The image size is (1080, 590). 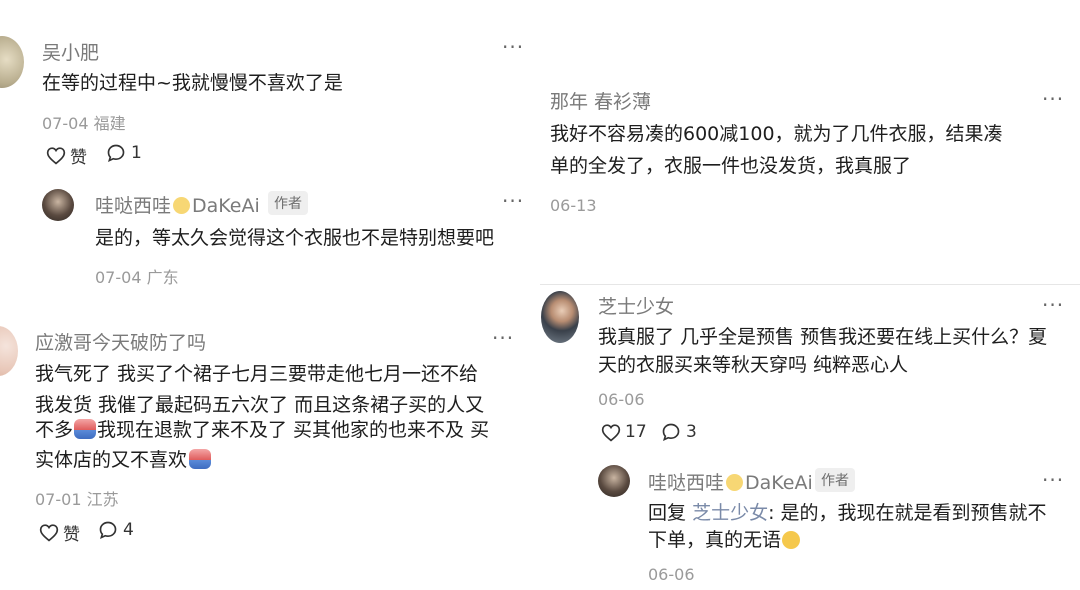 I want to click on reply-meta: 07-04 广东, so click(x=137, y=277).